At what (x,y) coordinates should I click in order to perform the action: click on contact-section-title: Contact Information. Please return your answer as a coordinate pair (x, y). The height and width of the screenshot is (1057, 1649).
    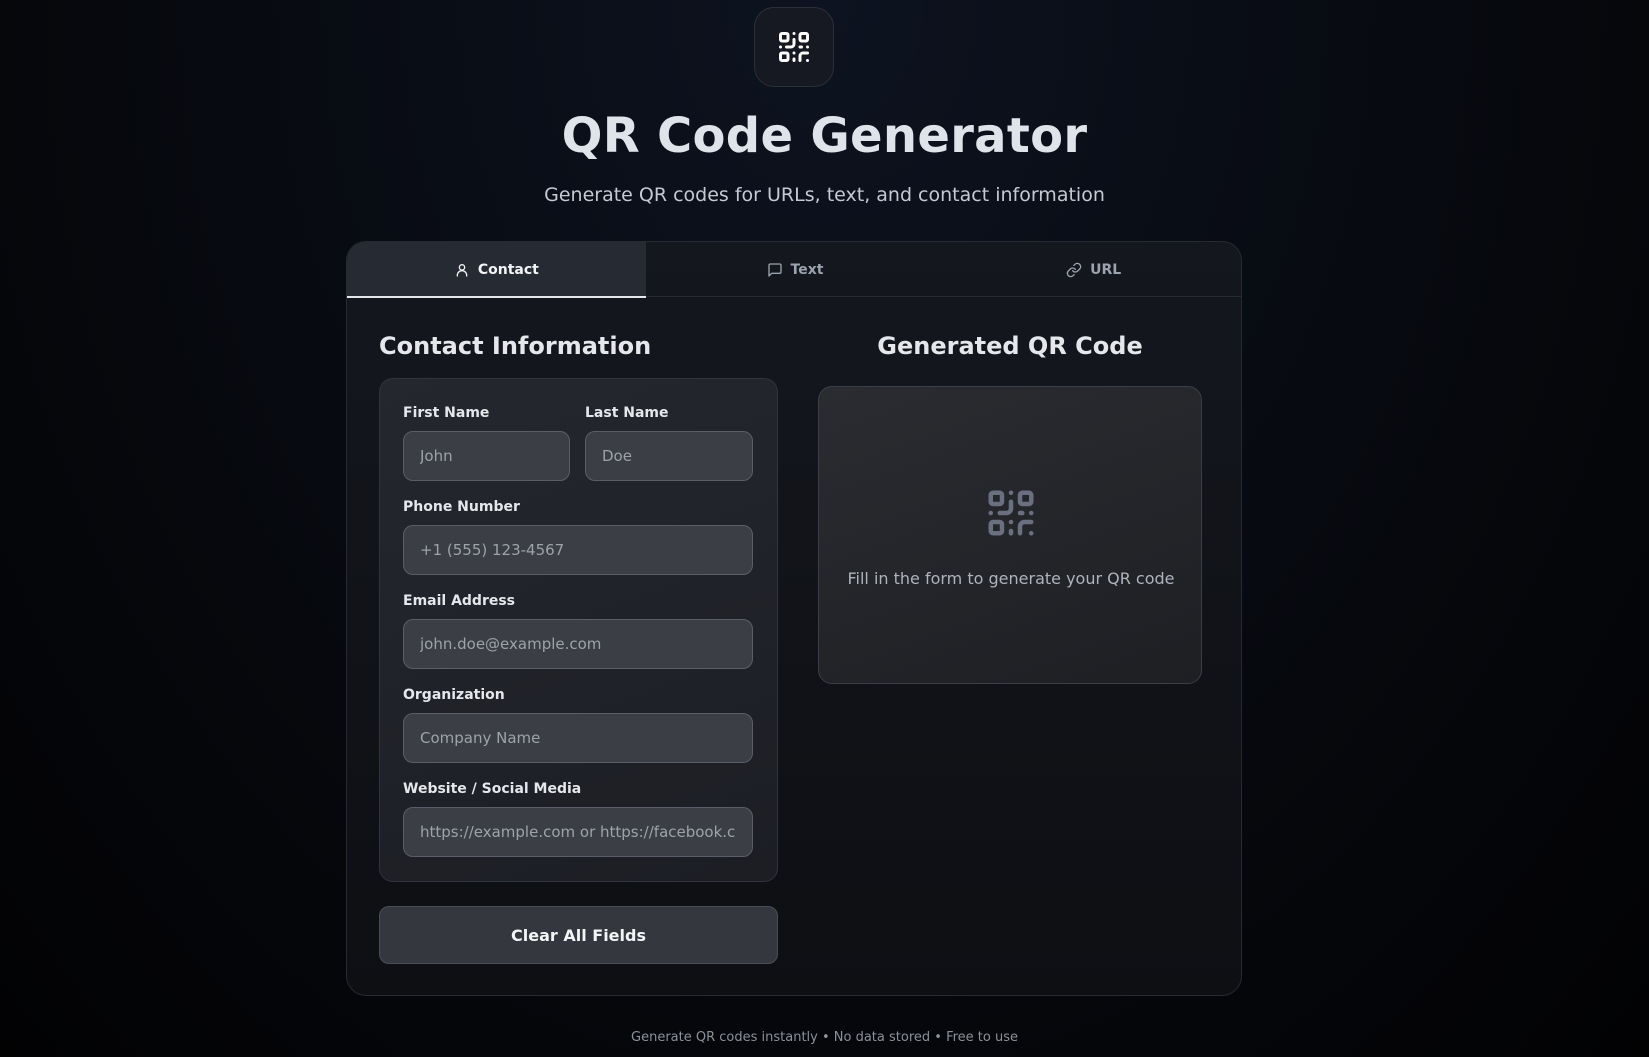
    Looking at the image, I should click on (515, 346).